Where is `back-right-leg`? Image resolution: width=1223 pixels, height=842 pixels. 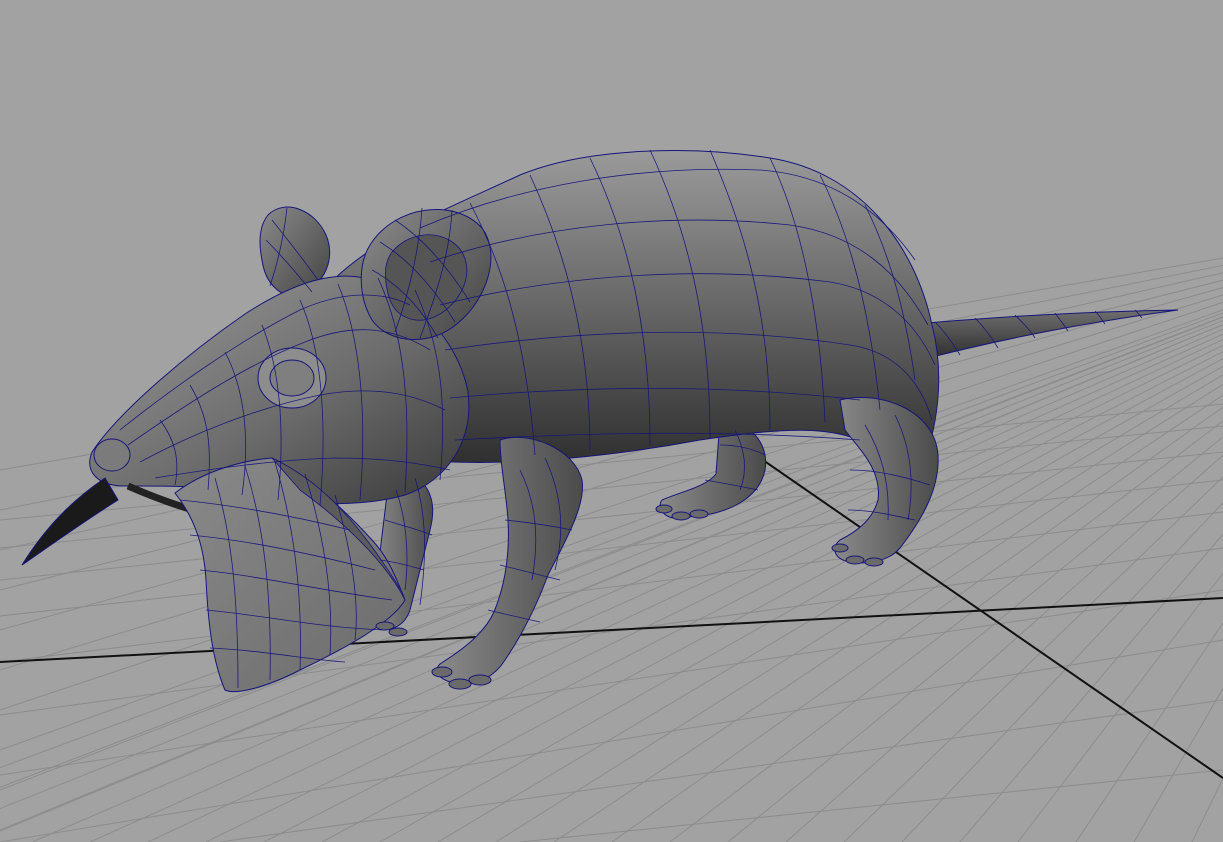
back-right-leg is located at coordinates (886, 480).